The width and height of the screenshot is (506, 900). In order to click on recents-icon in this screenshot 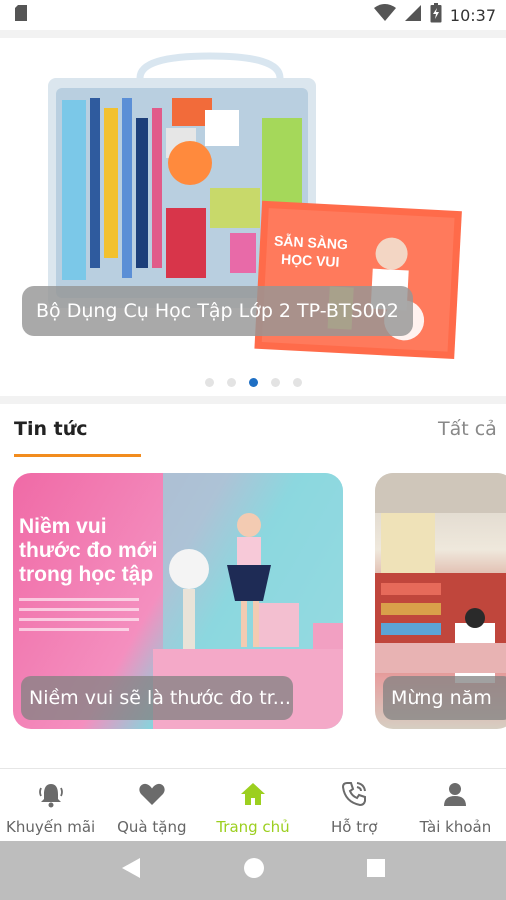, I will do `click(376, 870)`.